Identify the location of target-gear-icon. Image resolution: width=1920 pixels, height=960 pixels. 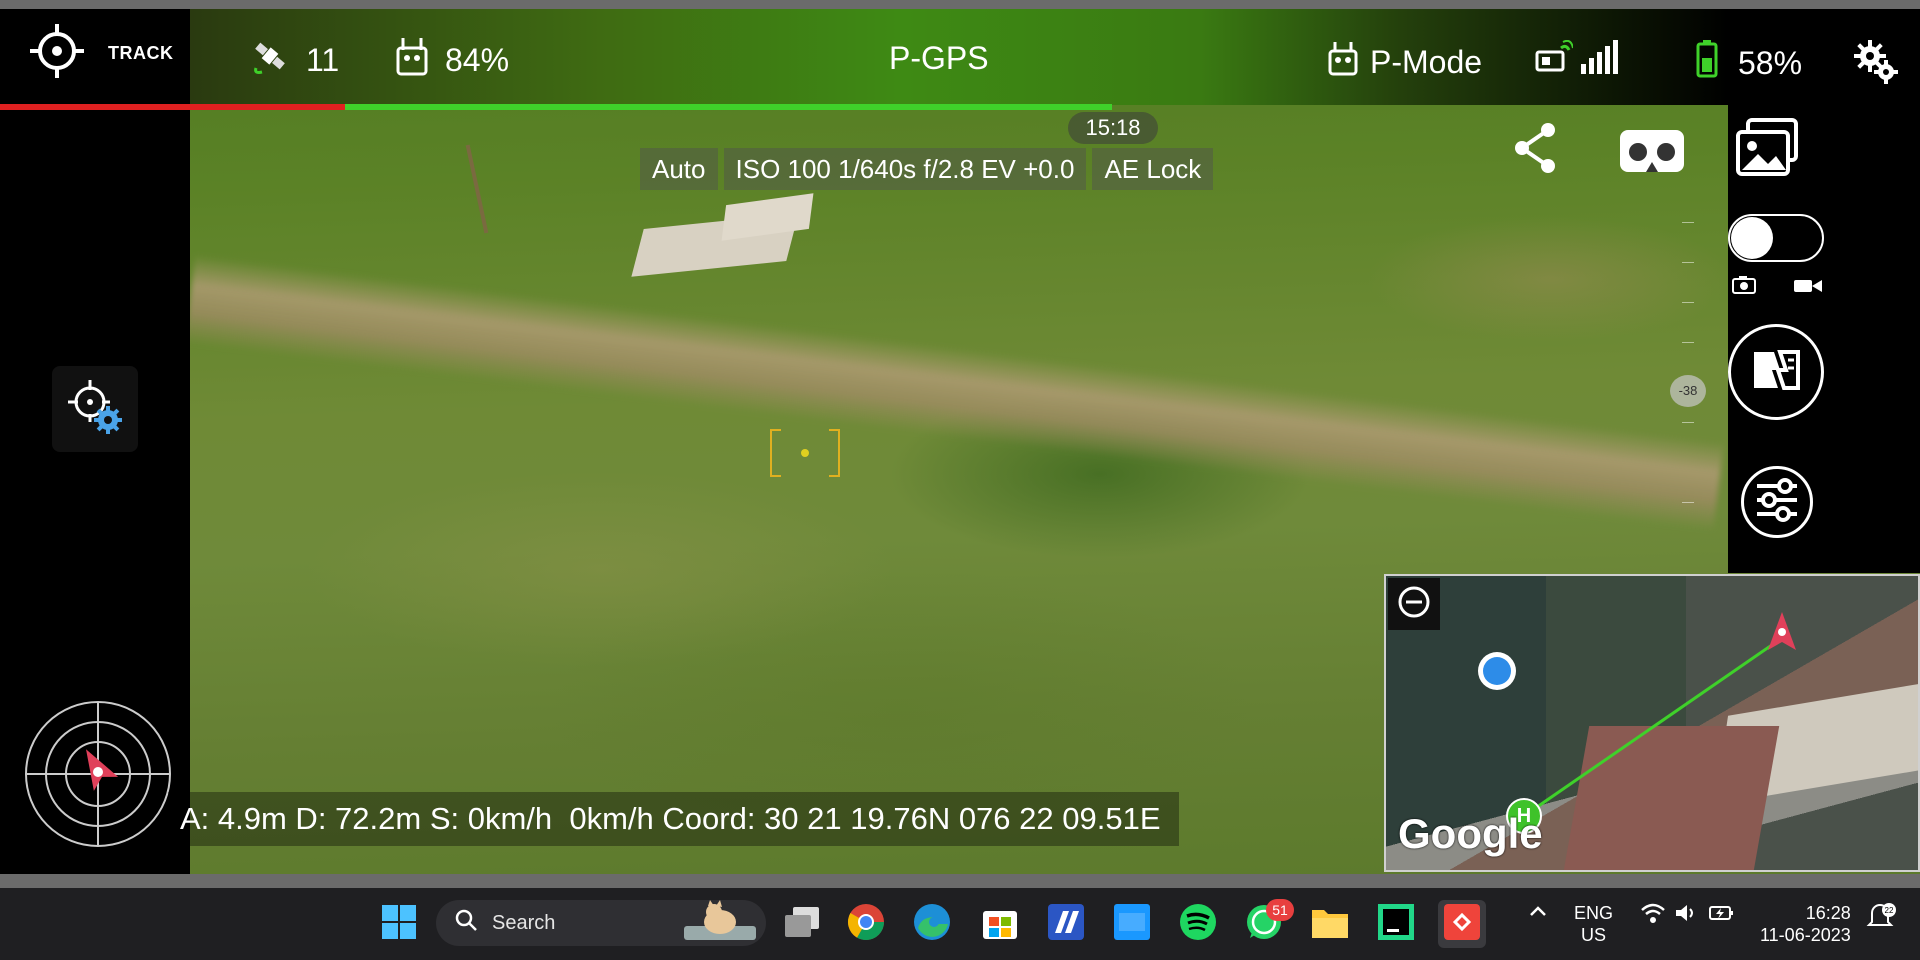
(95, 409).